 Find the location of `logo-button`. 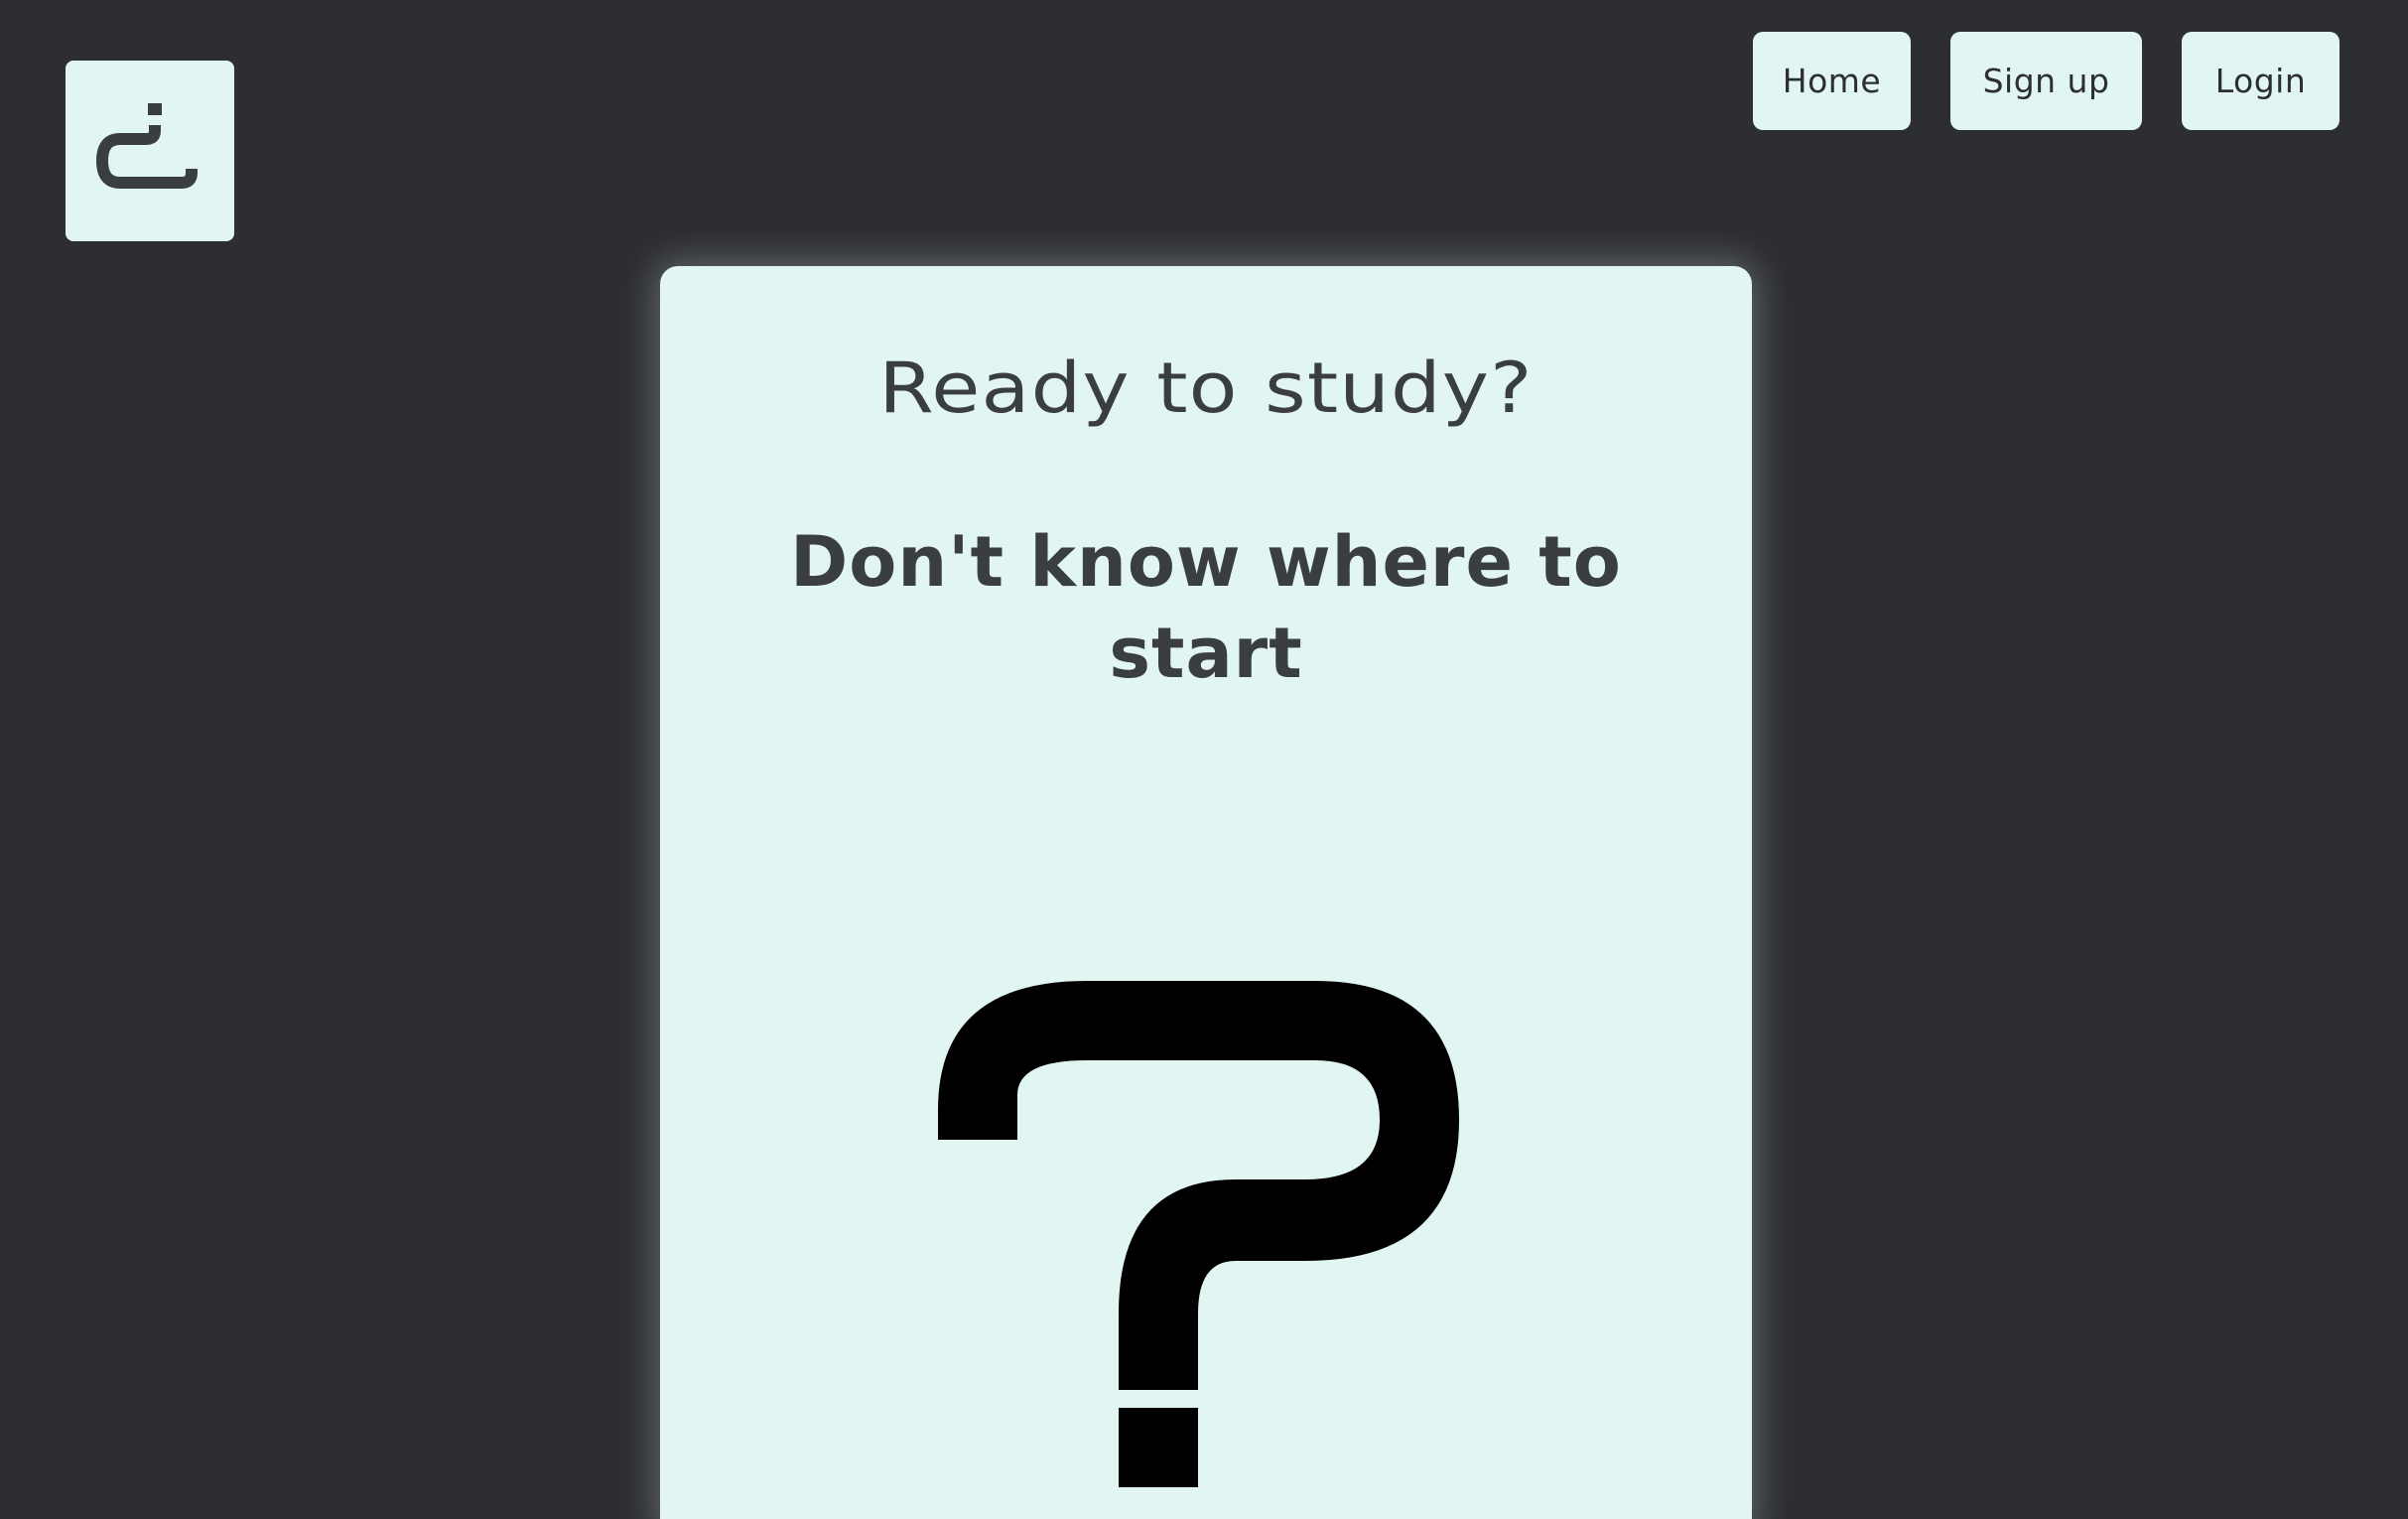

logo-button is located at coordinates (150, 151).